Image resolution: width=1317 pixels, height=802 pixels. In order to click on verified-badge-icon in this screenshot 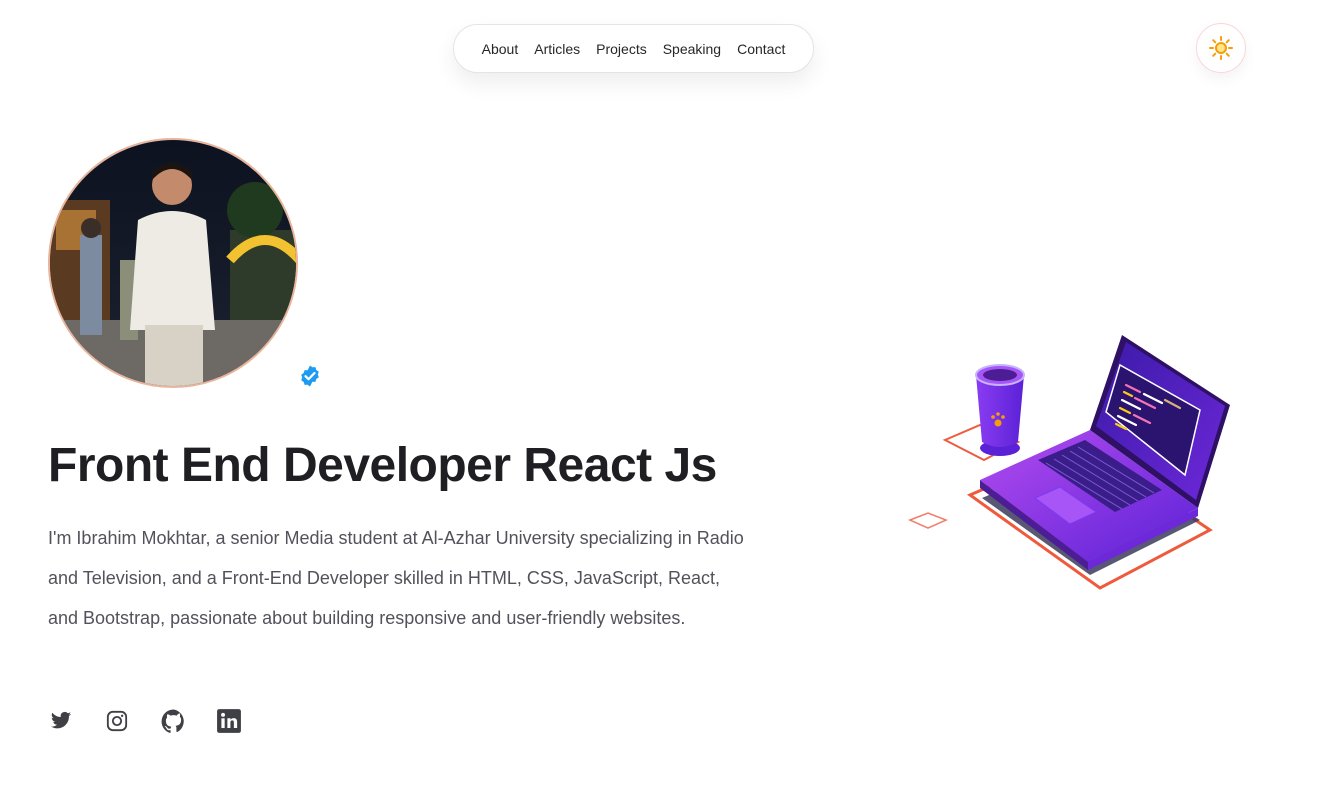, I will do `click(310, 376)`.